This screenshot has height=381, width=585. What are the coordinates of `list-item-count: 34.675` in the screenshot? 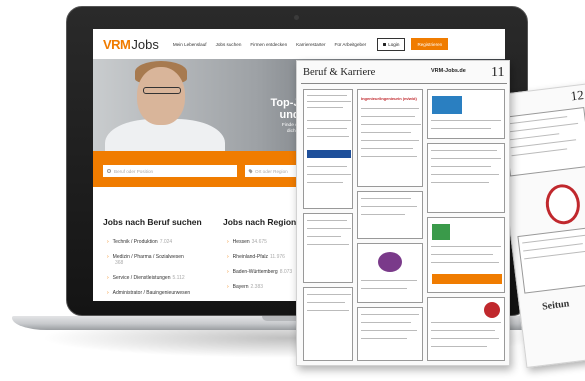 It's located at (259, 242).